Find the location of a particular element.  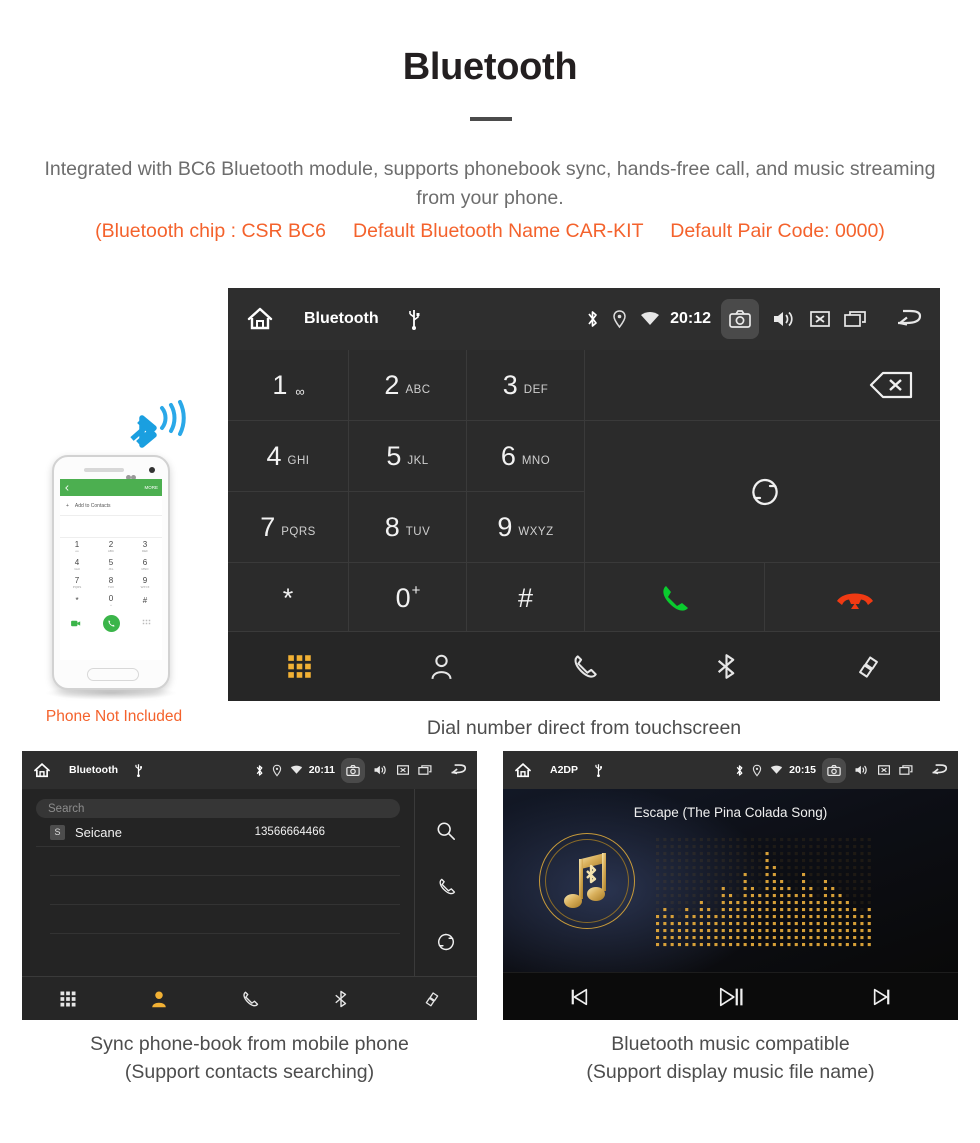

key-hash: # is located at coordinates (525, 598).